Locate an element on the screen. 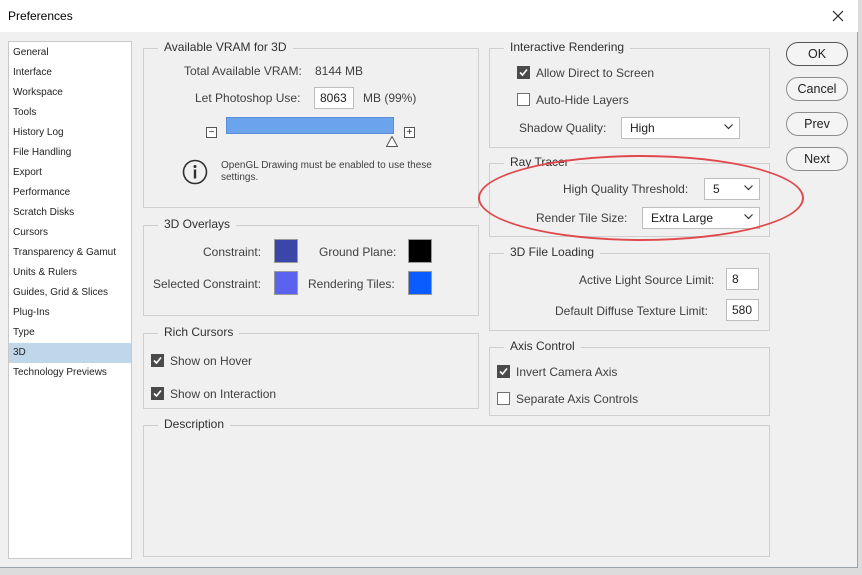 The image size is (862, 575). description-title: Description is located at coordinates (194, 424).